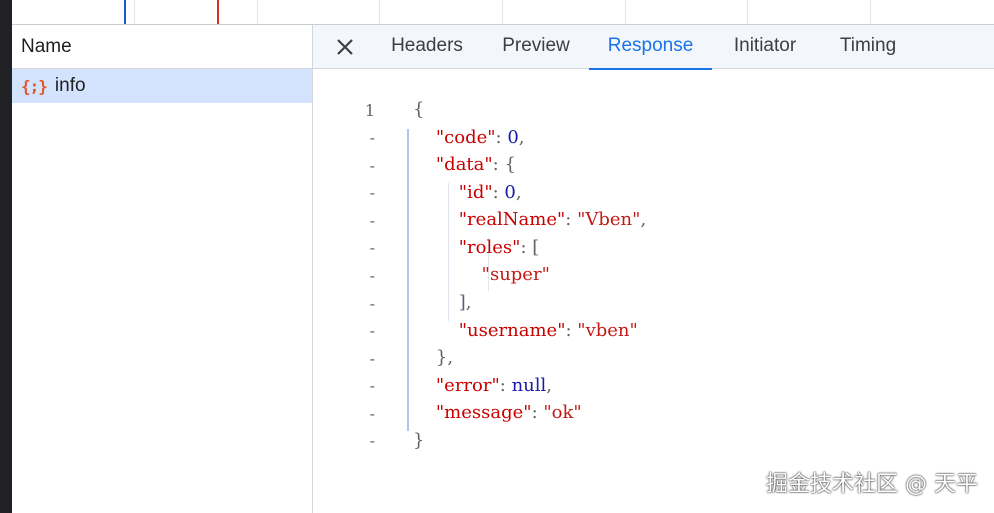 The width and height of the screenshot is (994, 513). I want to click on json-value: Vben, so click(609, 219).